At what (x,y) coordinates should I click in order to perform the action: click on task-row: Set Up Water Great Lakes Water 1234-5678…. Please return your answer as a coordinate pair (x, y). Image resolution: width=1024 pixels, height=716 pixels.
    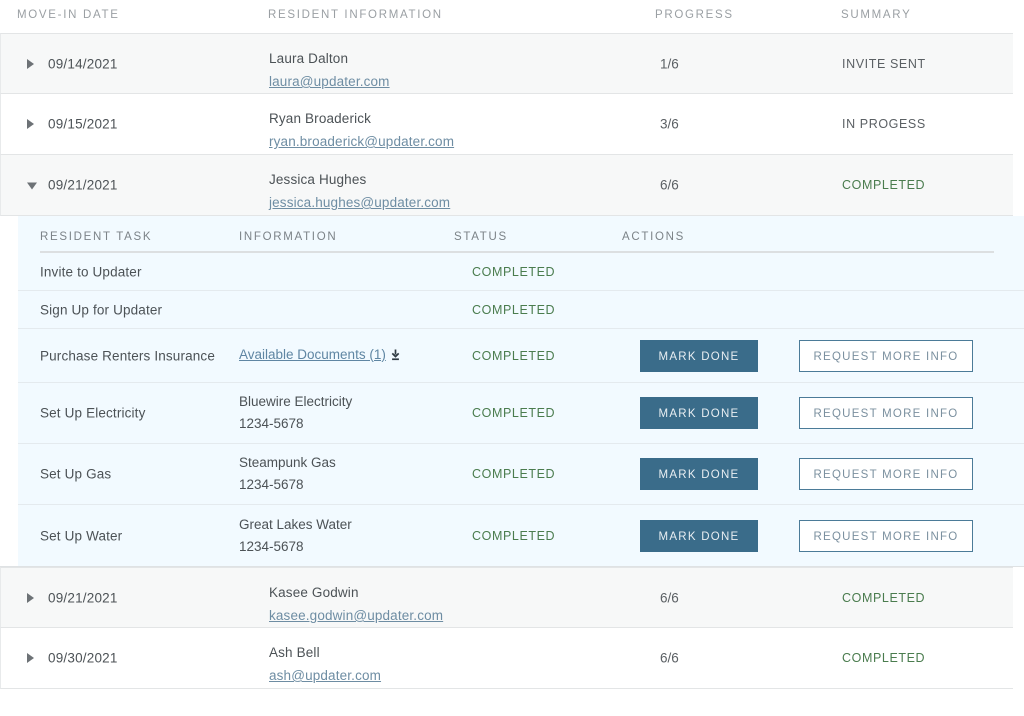
    Looking at the image, I should click on (521, 535).